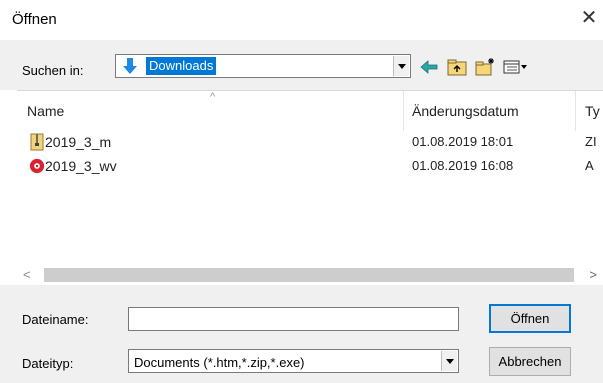 The height and width of the screenshot is (383, 603). What do you see at coordinates (293, 319) in the screenshot?
I see `filename-input` at bounding box center [293, 319].